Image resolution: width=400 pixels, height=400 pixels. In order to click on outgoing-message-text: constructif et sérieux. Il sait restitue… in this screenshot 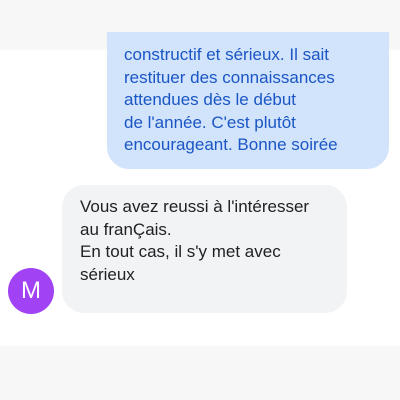, I will do `click(231, 99)`.